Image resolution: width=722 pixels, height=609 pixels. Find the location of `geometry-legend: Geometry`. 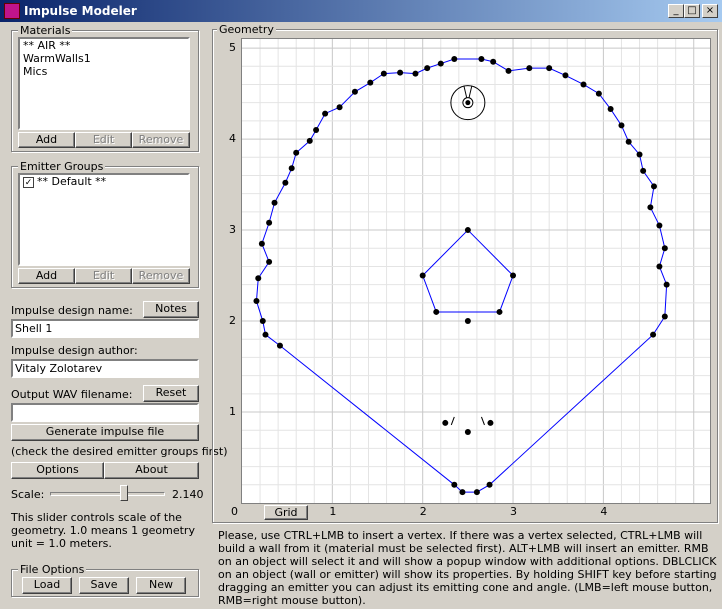

geometry-legend: Geometry is located at coordinates (246, 29).